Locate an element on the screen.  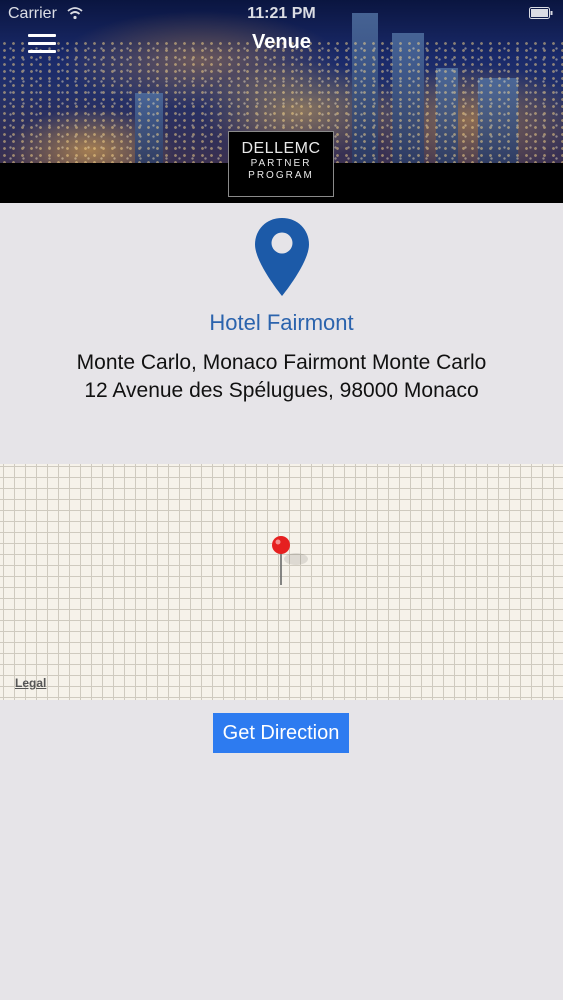
status-bar: Carrier 11:21 PM is located at coordinates (281, 14).